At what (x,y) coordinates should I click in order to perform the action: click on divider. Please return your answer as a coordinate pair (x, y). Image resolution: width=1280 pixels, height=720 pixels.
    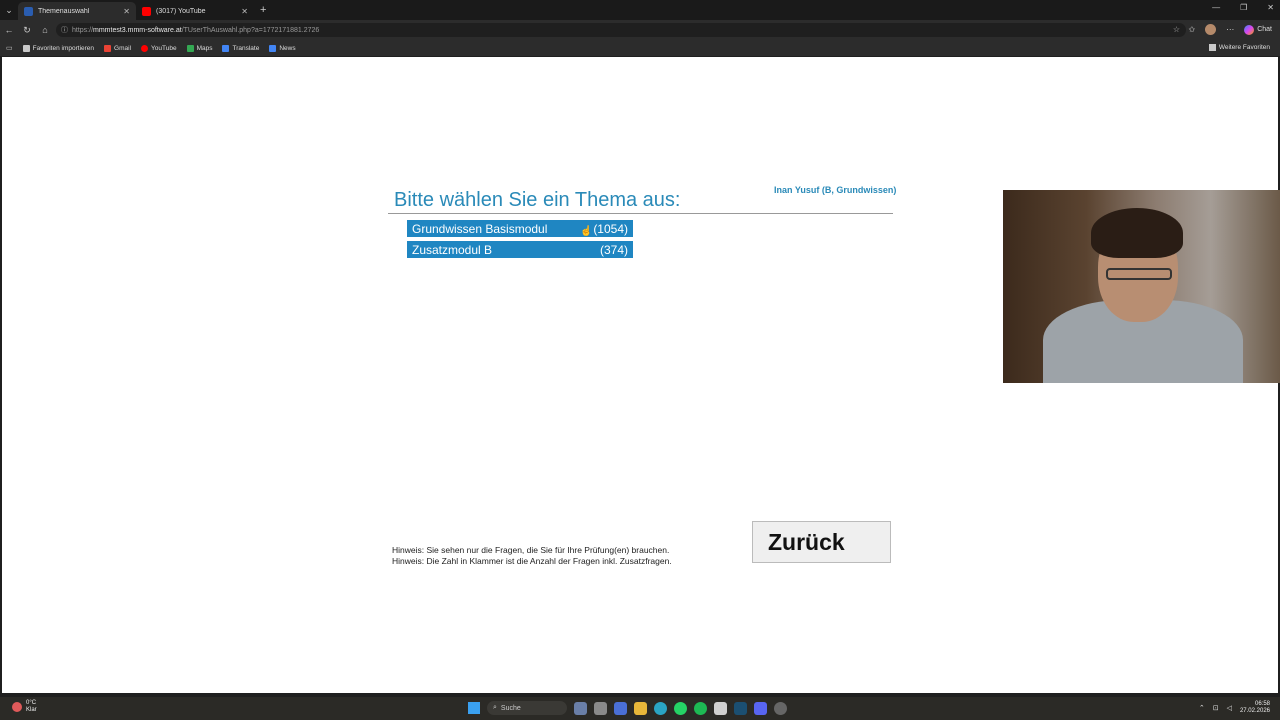
    Looking at the image, I should click on (640, 213).